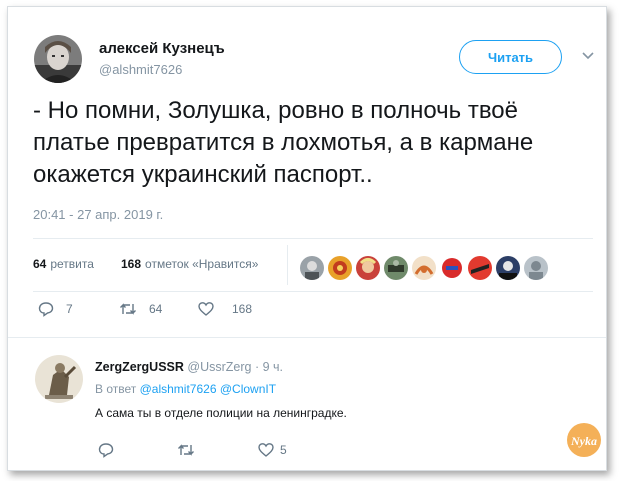 The width and height of the screenshot is (621, 481). I want to click on svg-text: Nyka, so click(583, 441).